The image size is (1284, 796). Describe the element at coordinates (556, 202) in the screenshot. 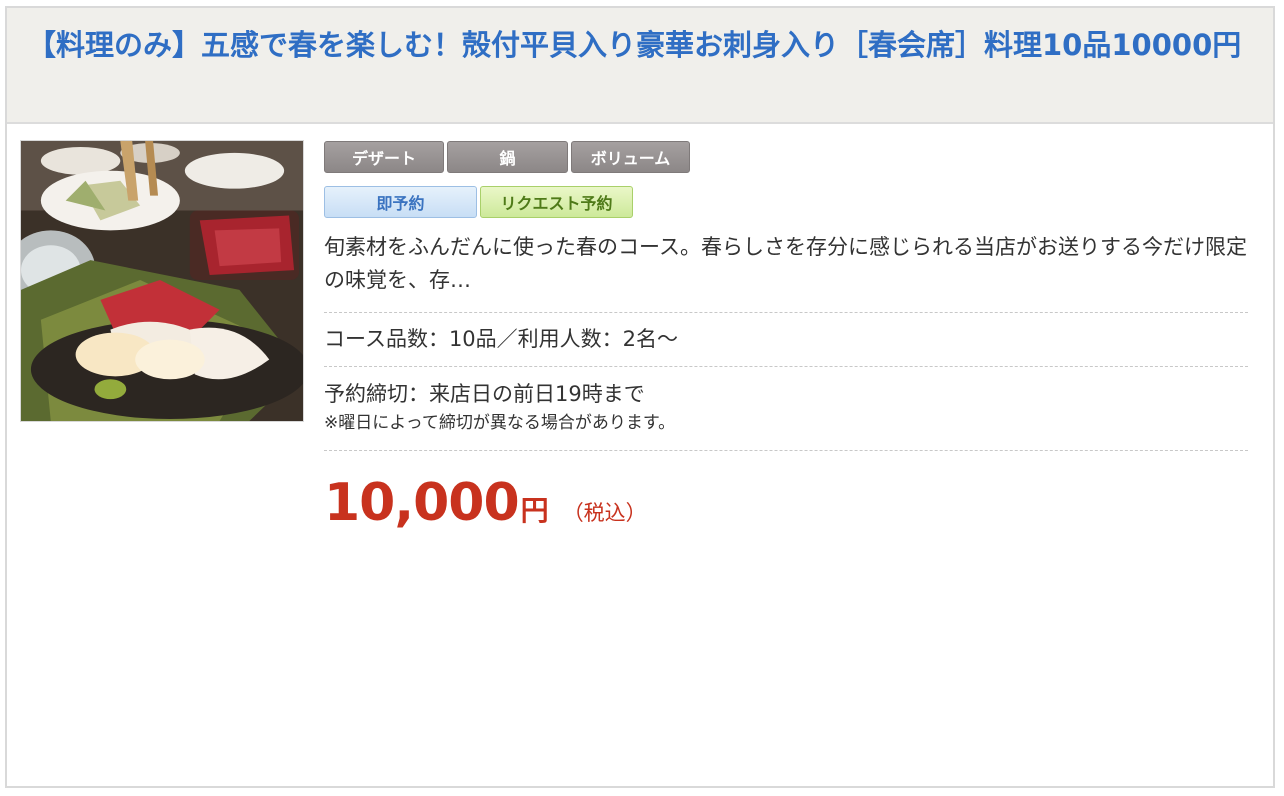

I see `tag-request-booking: リクエスト予約` at that location.